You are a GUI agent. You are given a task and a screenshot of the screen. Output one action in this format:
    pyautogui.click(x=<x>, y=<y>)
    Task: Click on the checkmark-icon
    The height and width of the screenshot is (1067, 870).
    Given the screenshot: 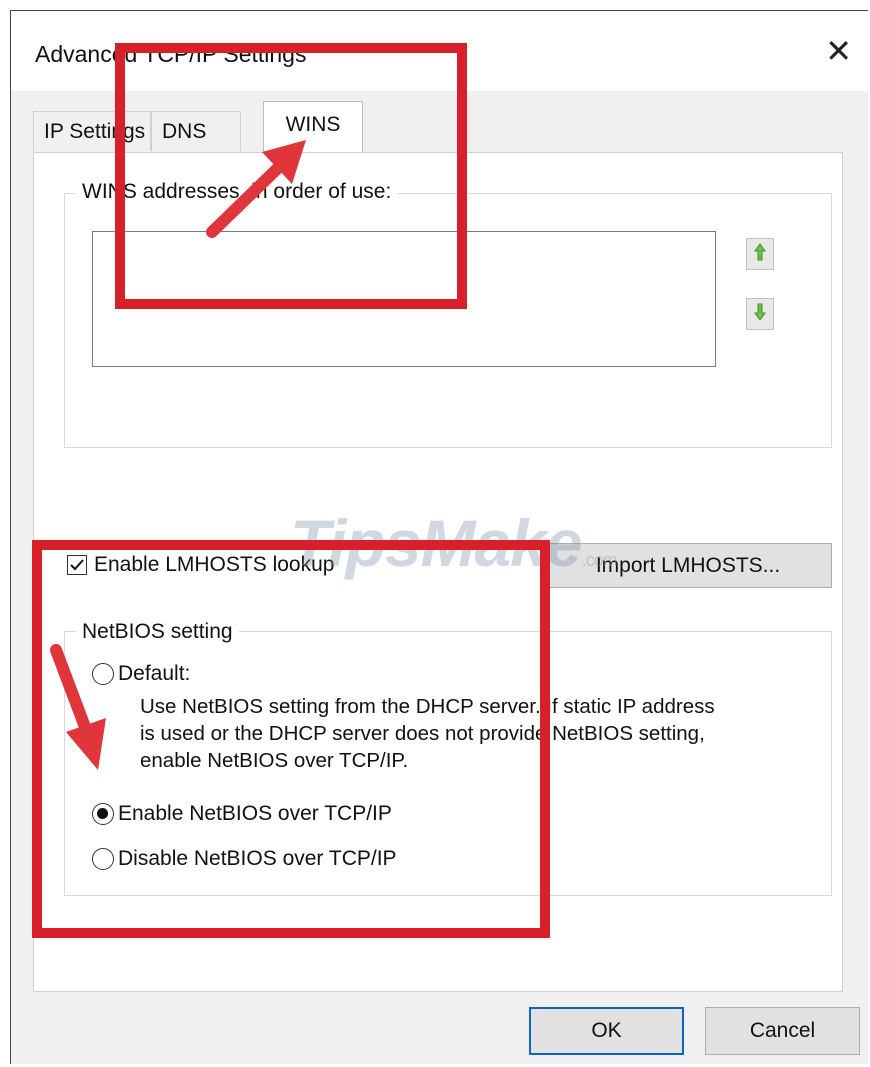 What is the action you would take?
    pyautogui.click(x=77, y=565)
    